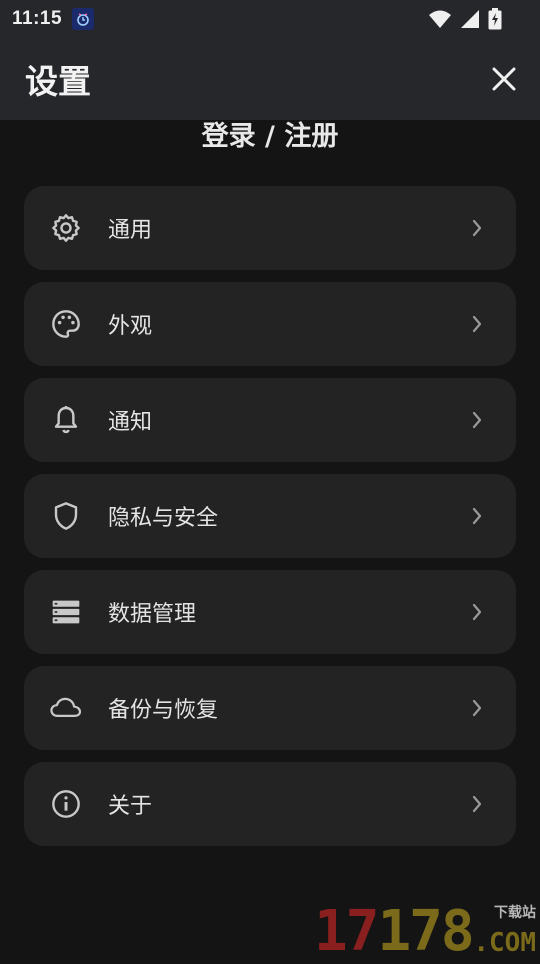 Image resolution: width=540 pixels, height=964 pixels. Describe the element at coordinates (270, 228) in the screenshot. I see `menu-item-general: 通用` at that location.